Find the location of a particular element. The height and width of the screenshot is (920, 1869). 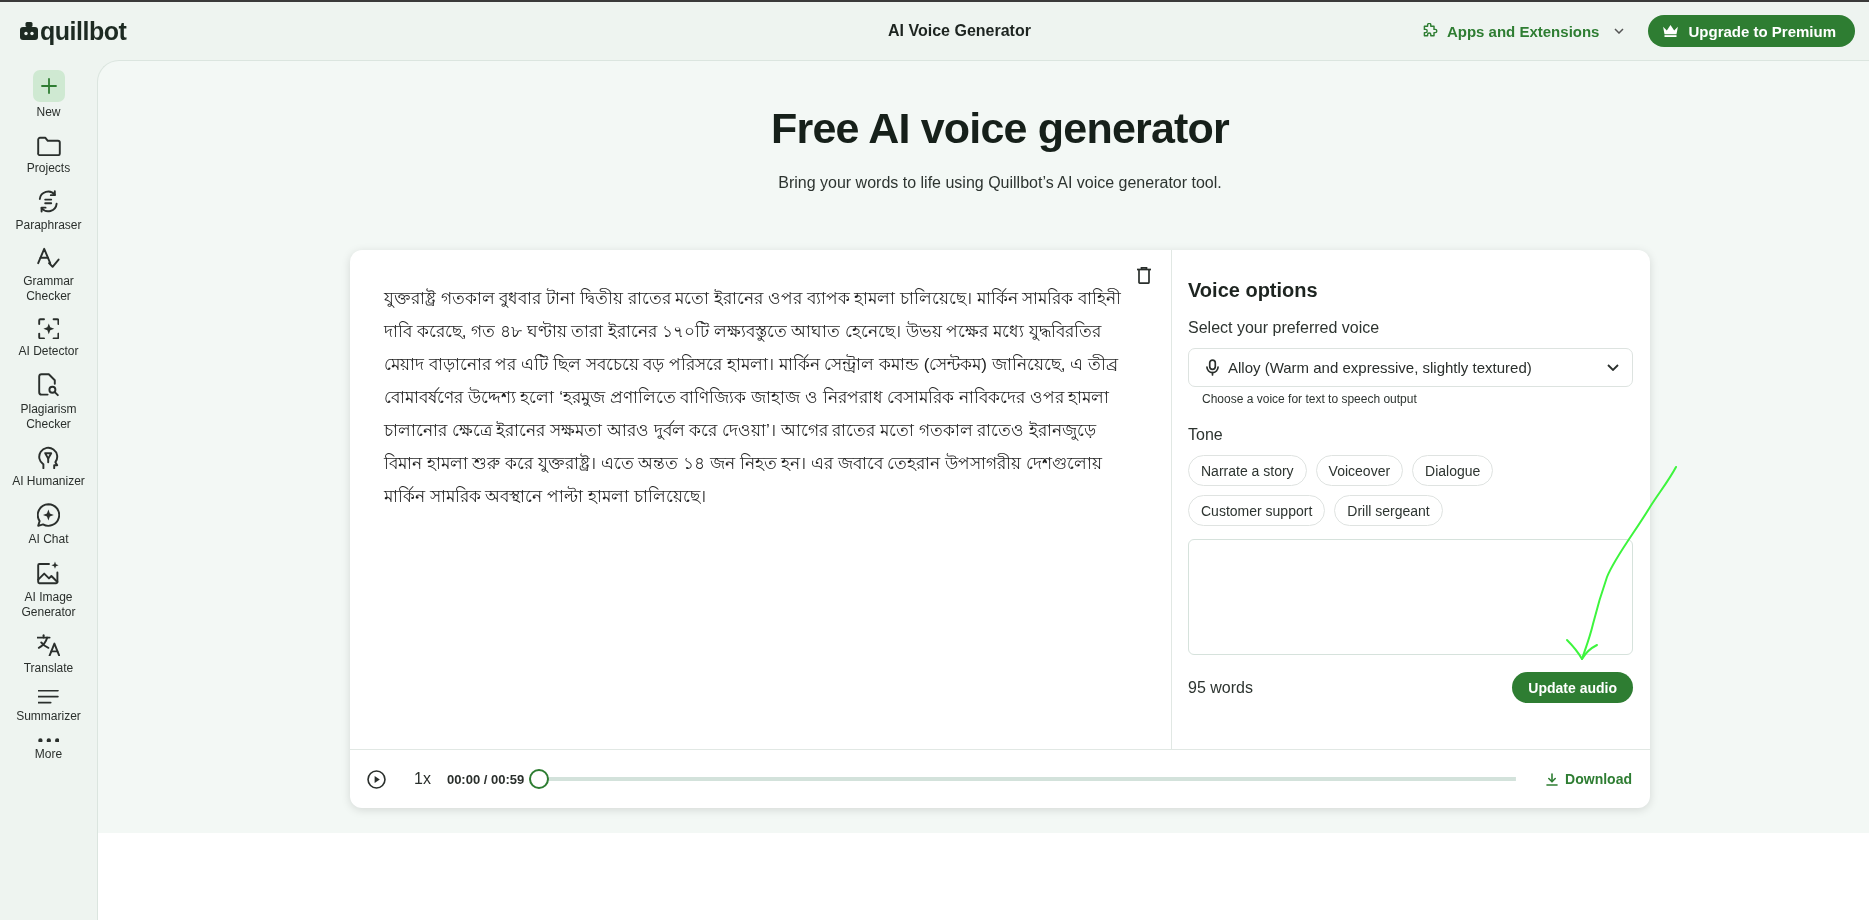

sidebar-item: New is located at coordinates (48, 95).